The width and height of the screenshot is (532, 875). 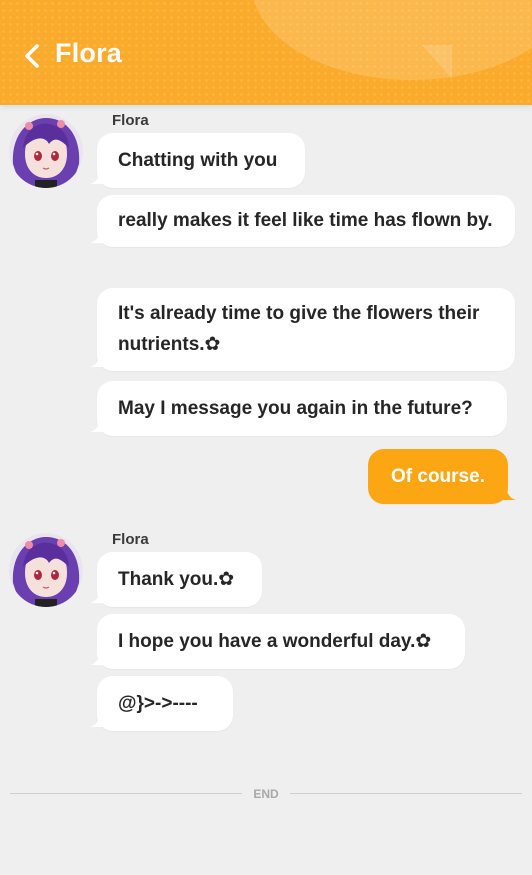 I want to click on chevron-left-icon, so click(x=32, y=56).